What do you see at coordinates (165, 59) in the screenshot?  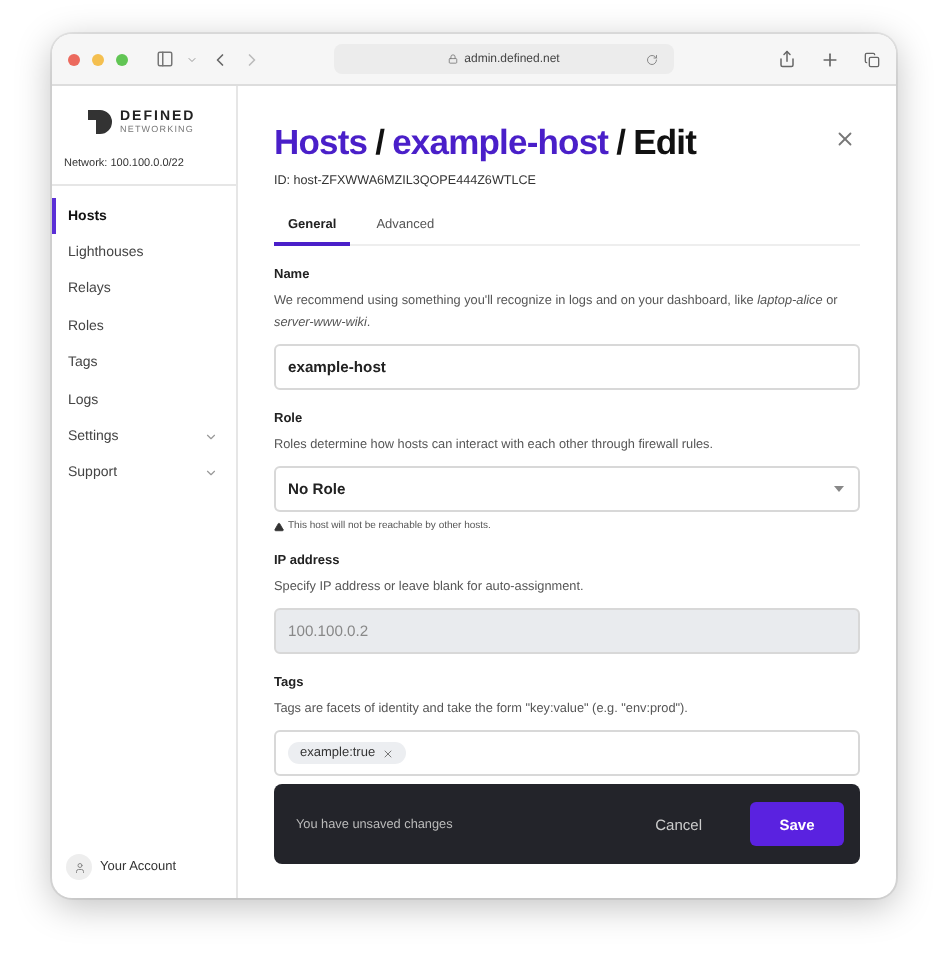 I see `sidebar-icon` at bounding box center [165, 59].